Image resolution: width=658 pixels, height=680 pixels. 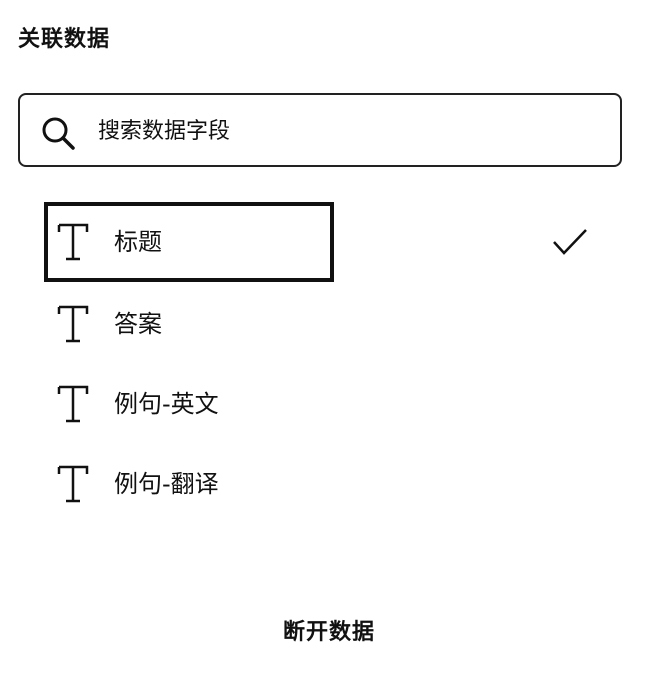 I want to click on field-item-title: 标题, so click(x=324, y=242).